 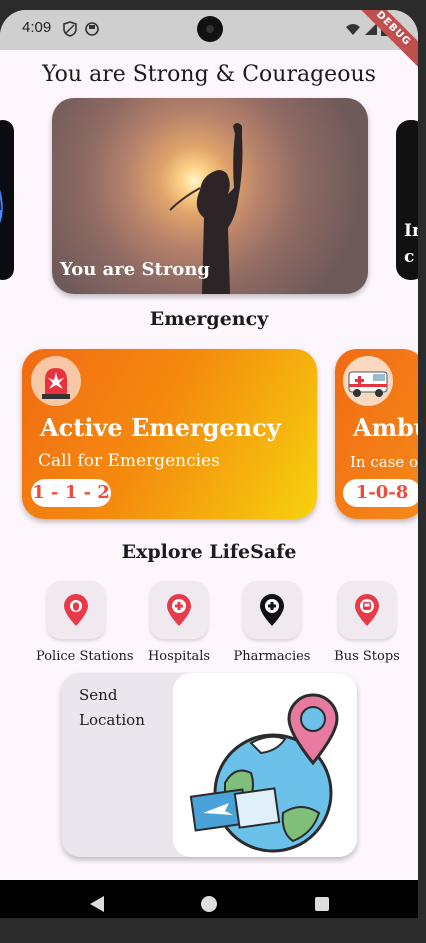 What do you see at coordinates (322, 904) in the screenshot?
I see `recents-icon` at bounding box center [322, 904].